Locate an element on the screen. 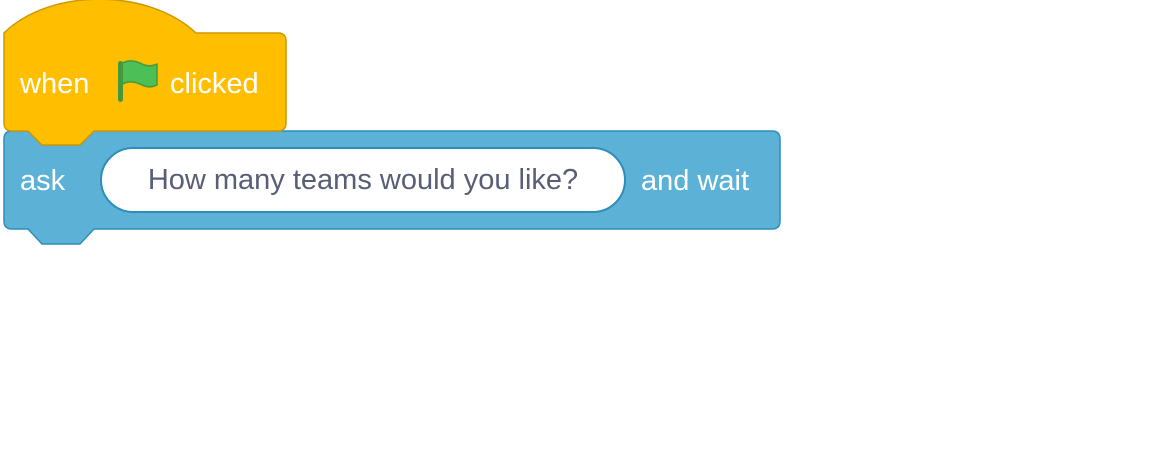  and-wait-label: and wait is located at coordinates (695, 181).